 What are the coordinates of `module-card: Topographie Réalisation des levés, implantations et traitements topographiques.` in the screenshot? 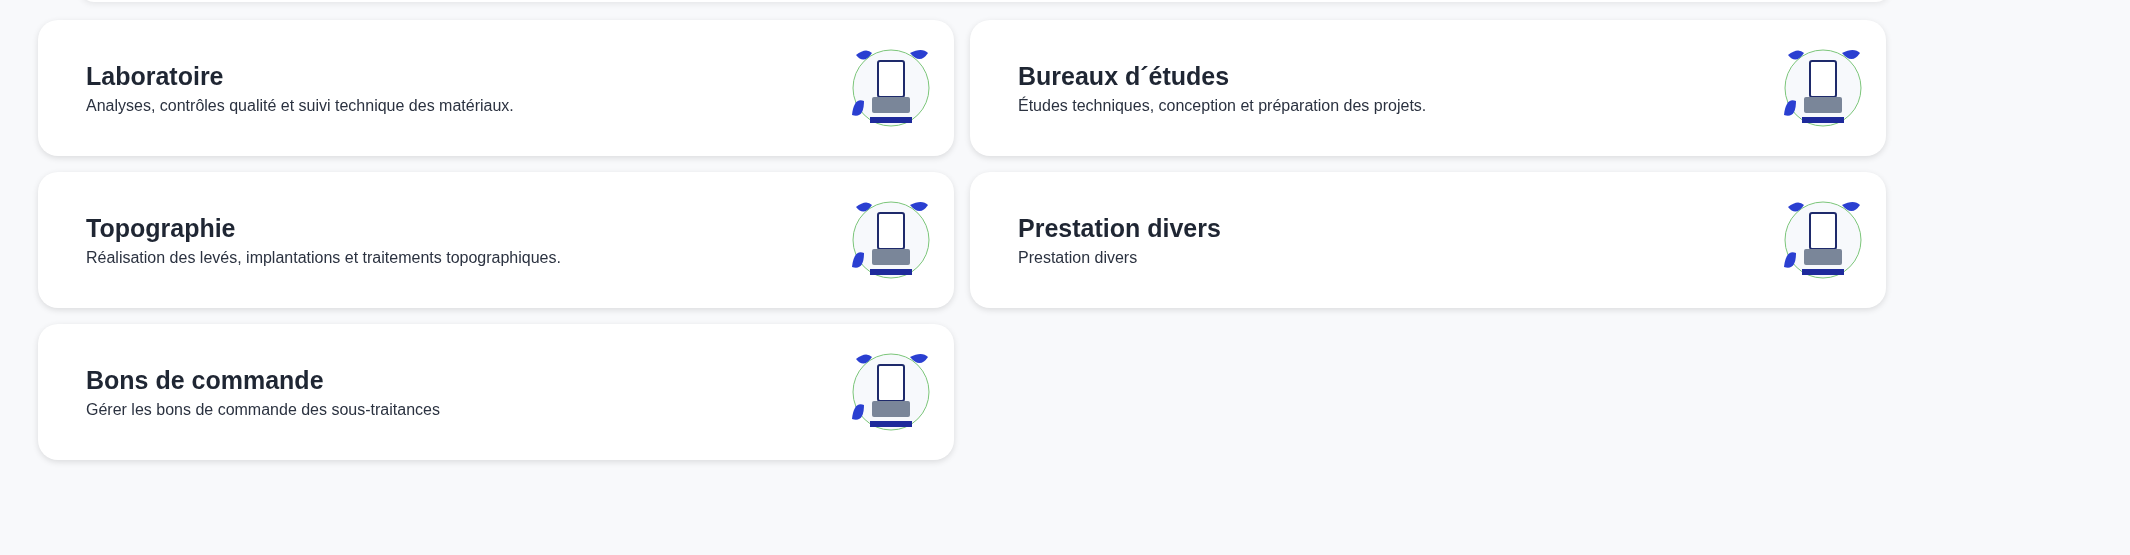 It's located at (496, 240).